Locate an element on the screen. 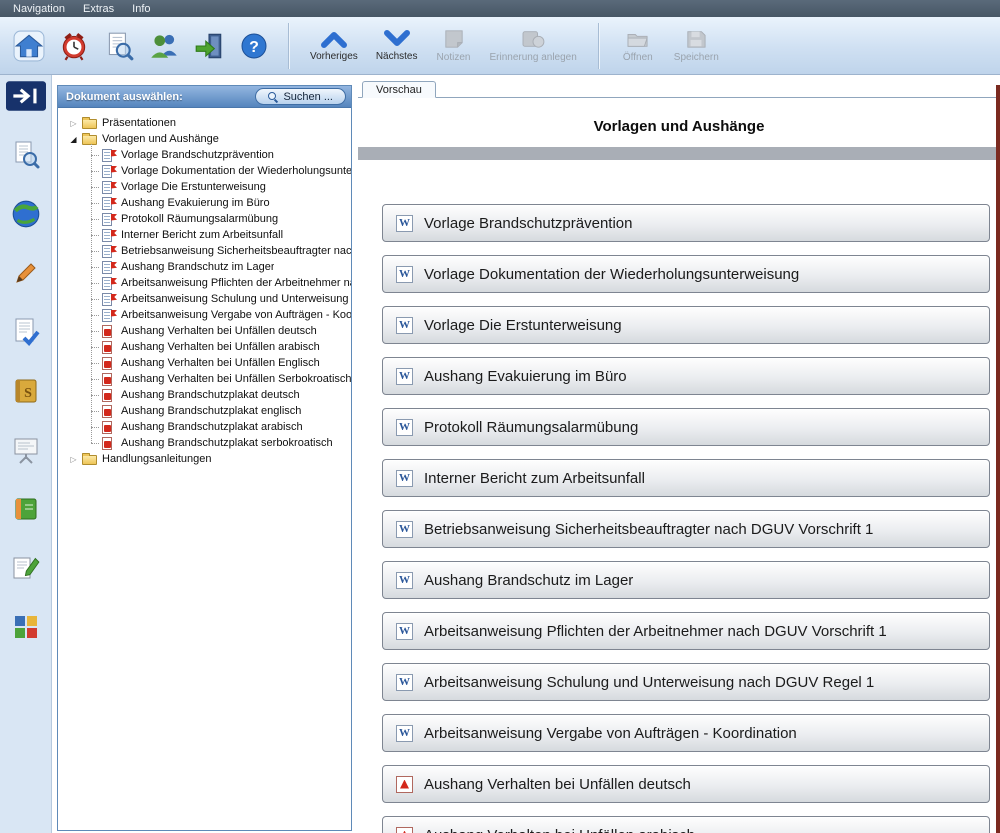 The height and width of the screenshot is (833, 1000). document-button: Interner Bericht zum Arbeitsunfall is located at coordinates (686, 478).